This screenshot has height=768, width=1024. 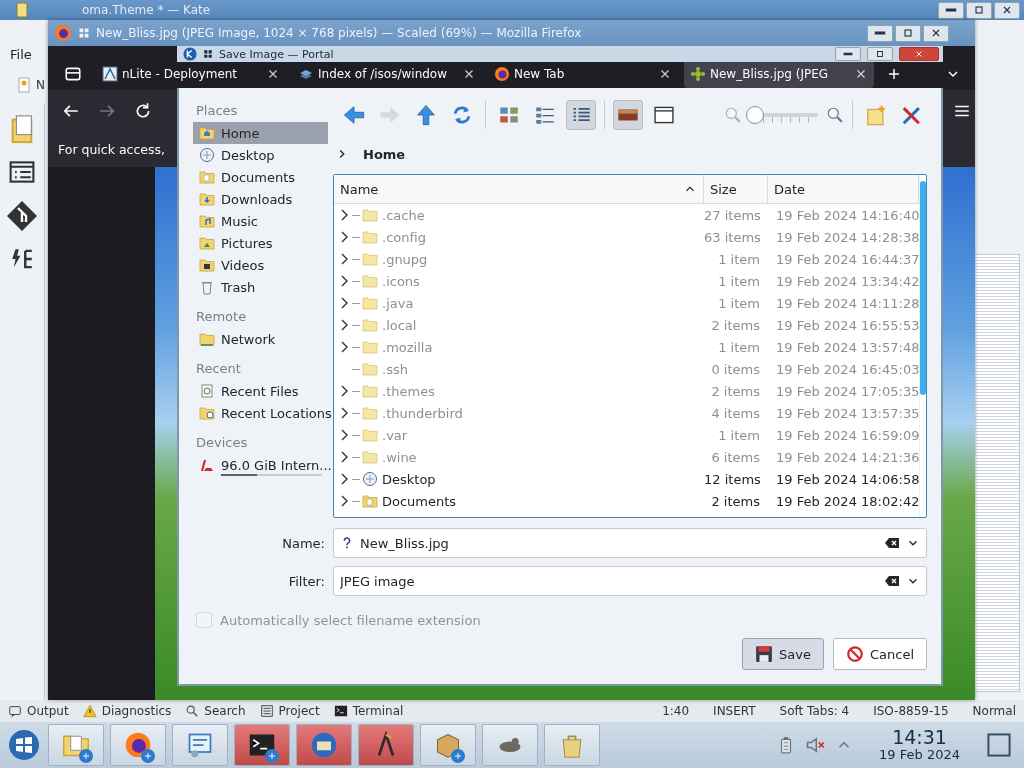 I want to click on status-tool-button: Terminal, so click(x=368, y=711).